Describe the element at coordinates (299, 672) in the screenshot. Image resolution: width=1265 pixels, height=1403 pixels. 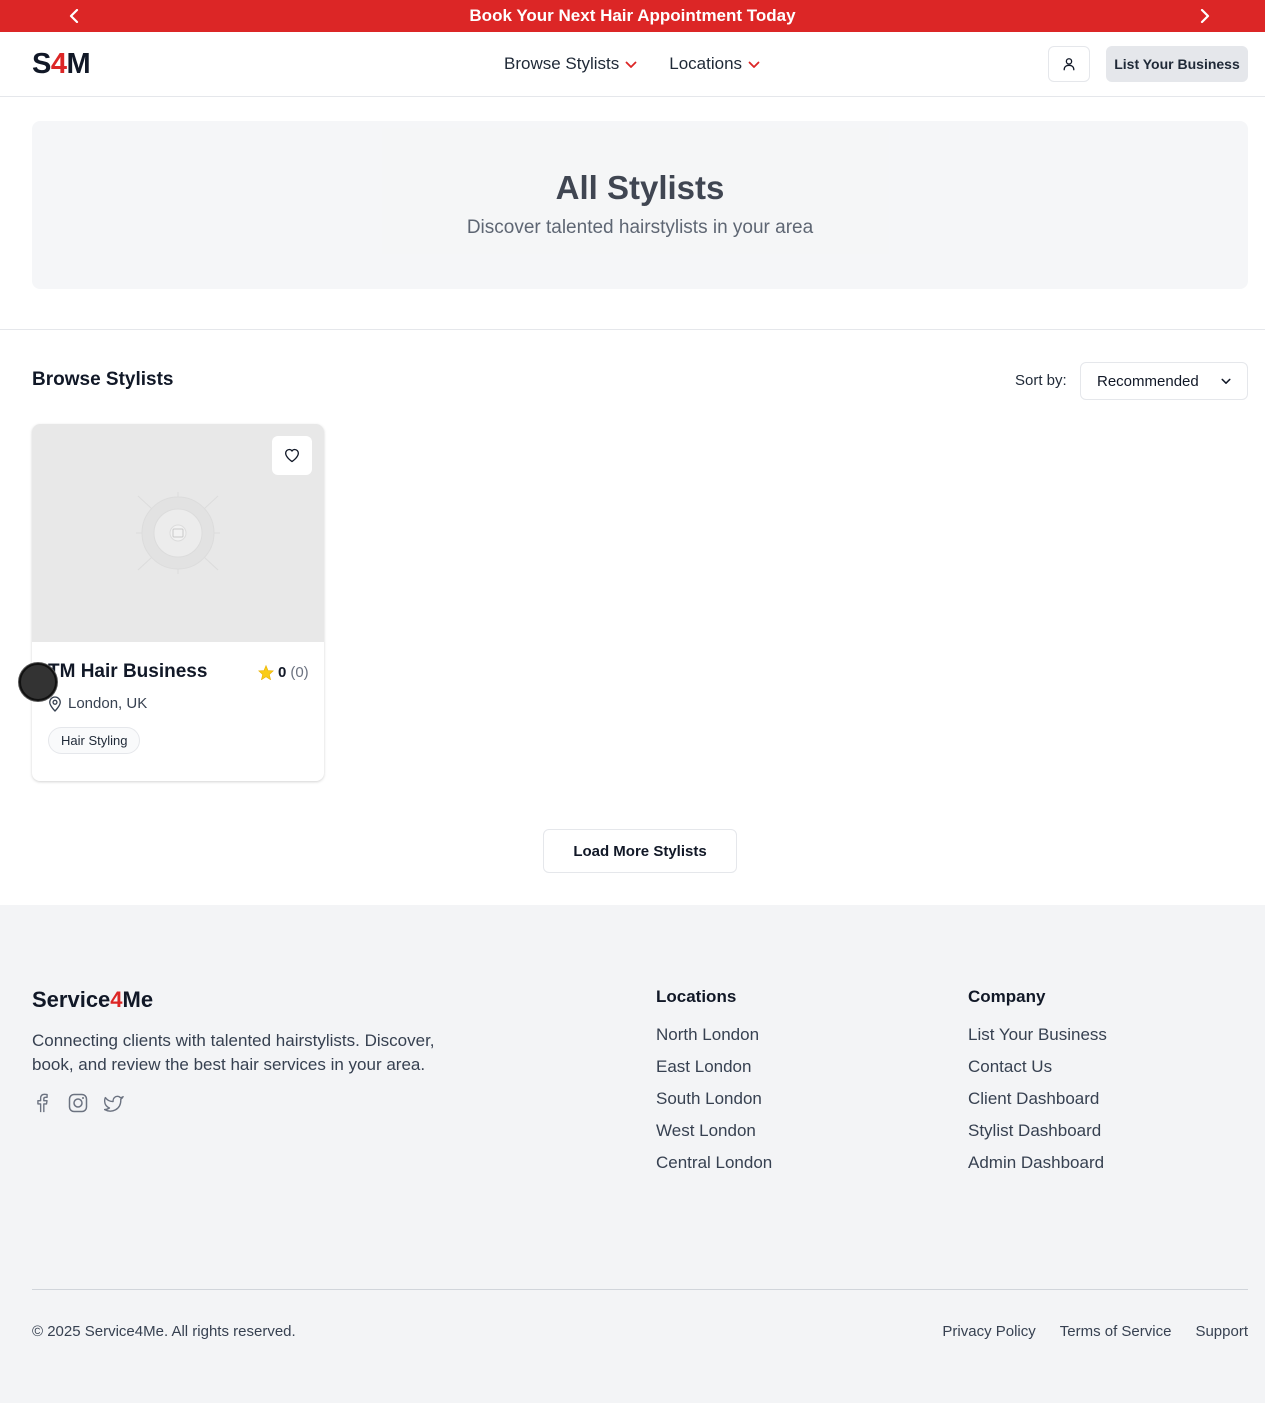
I see `review-count: (0)` at that location.